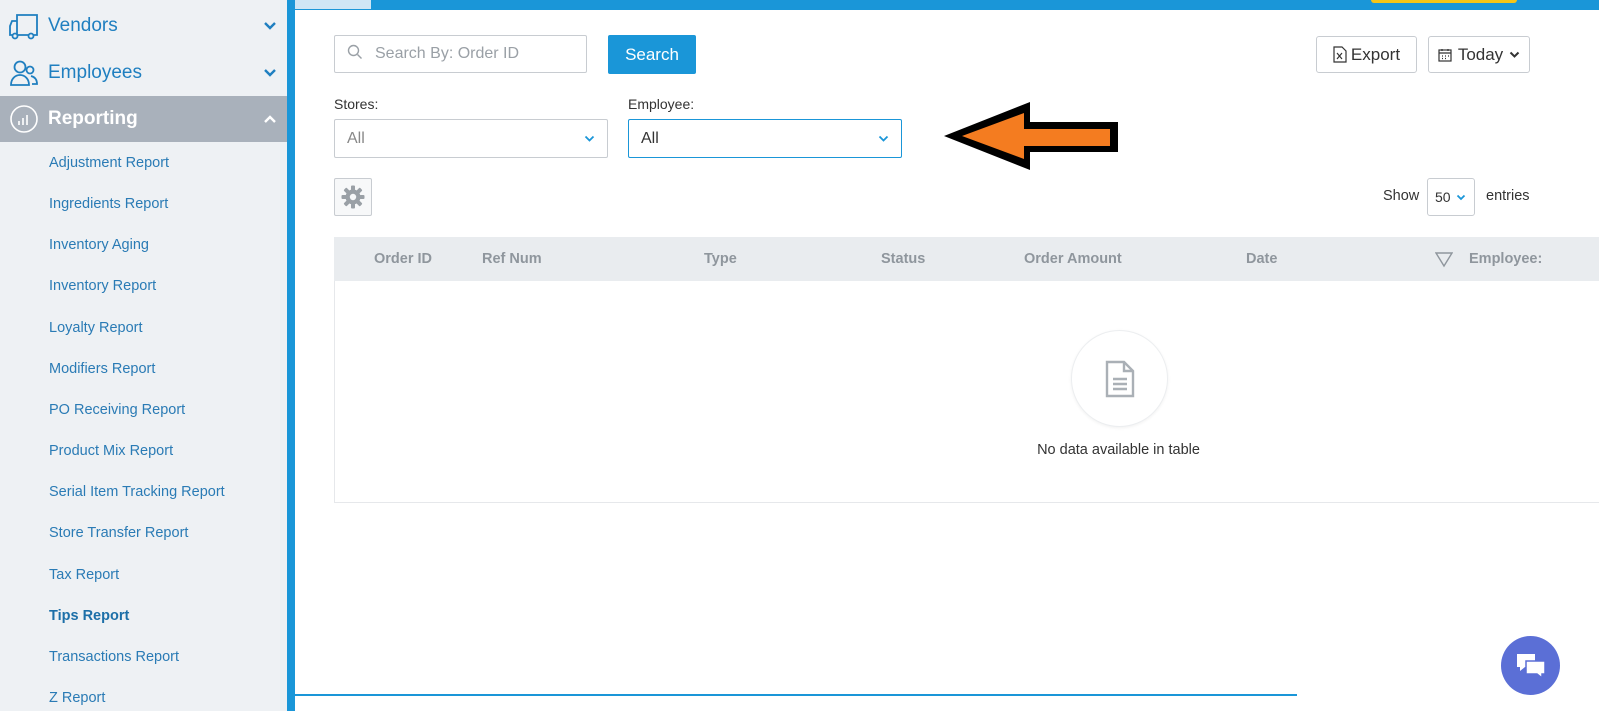 Image resolution: width=1599 pixels, height=711 pixels. Describe the element at coordinates (96, 328) in the screenshot. I see `sidebar-subitem: Loyalty Report` at that location.